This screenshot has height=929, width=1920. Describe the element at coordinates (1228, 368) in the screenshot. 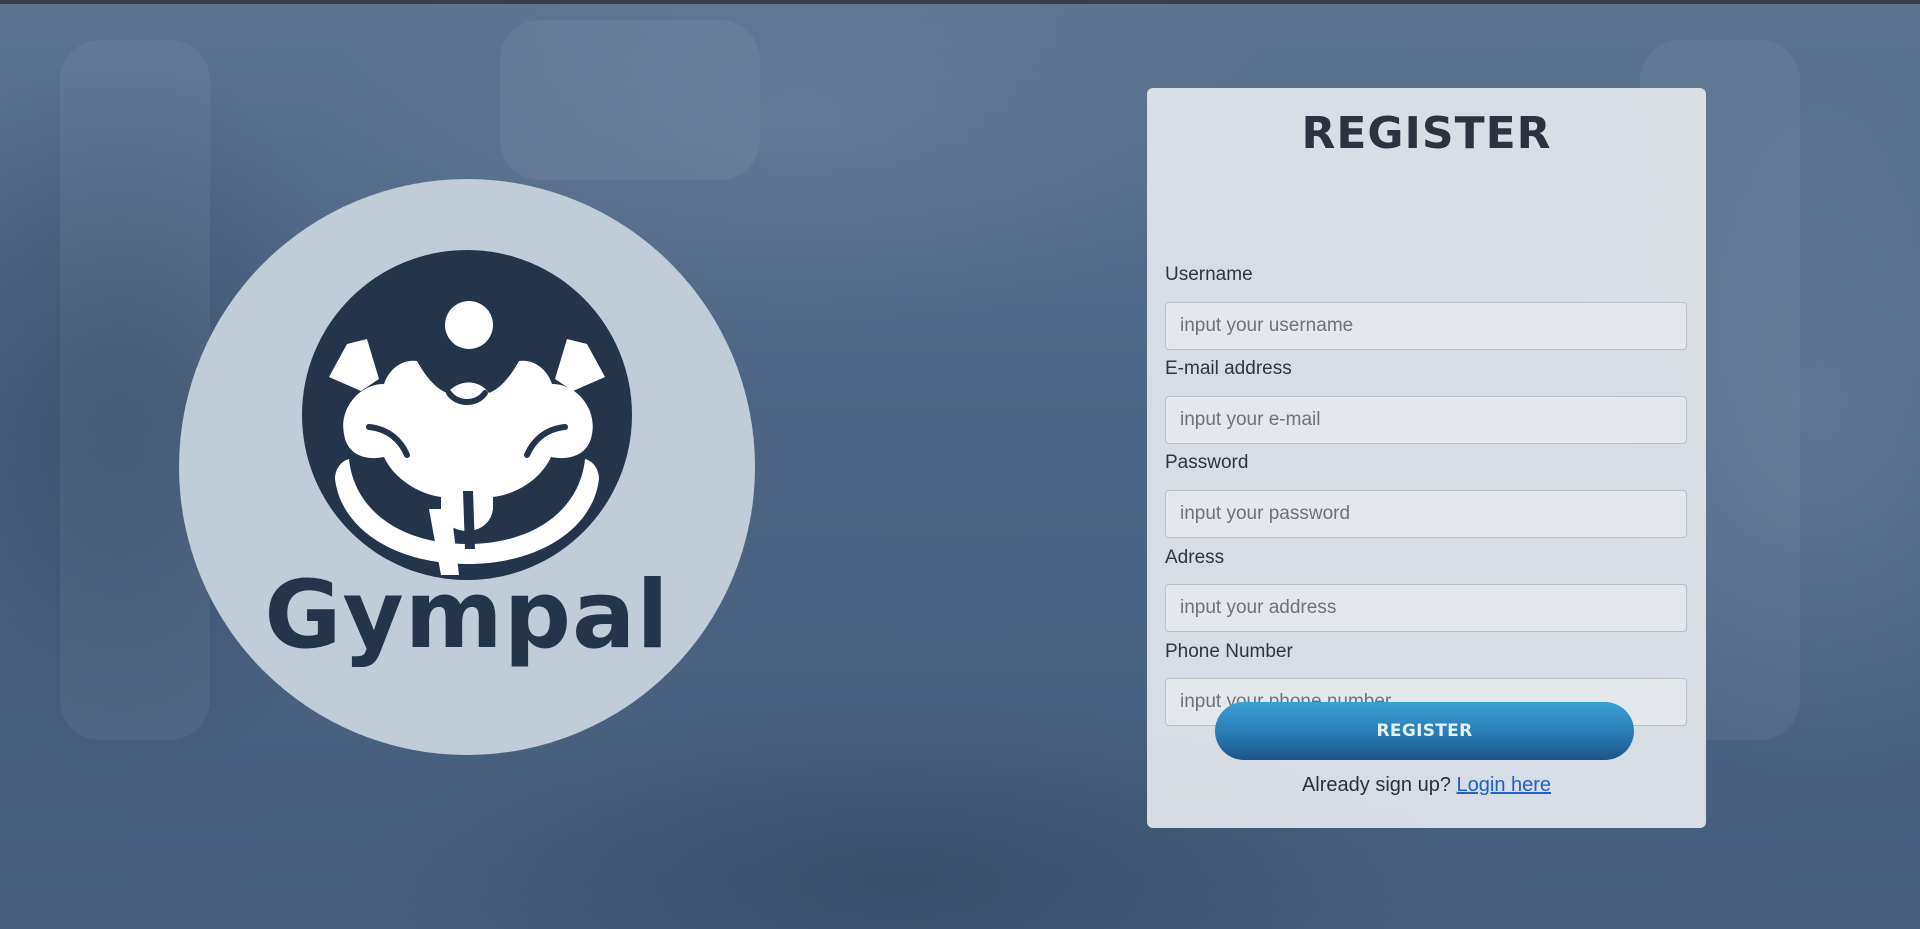

I see `email-label: E-mail address` at that location.